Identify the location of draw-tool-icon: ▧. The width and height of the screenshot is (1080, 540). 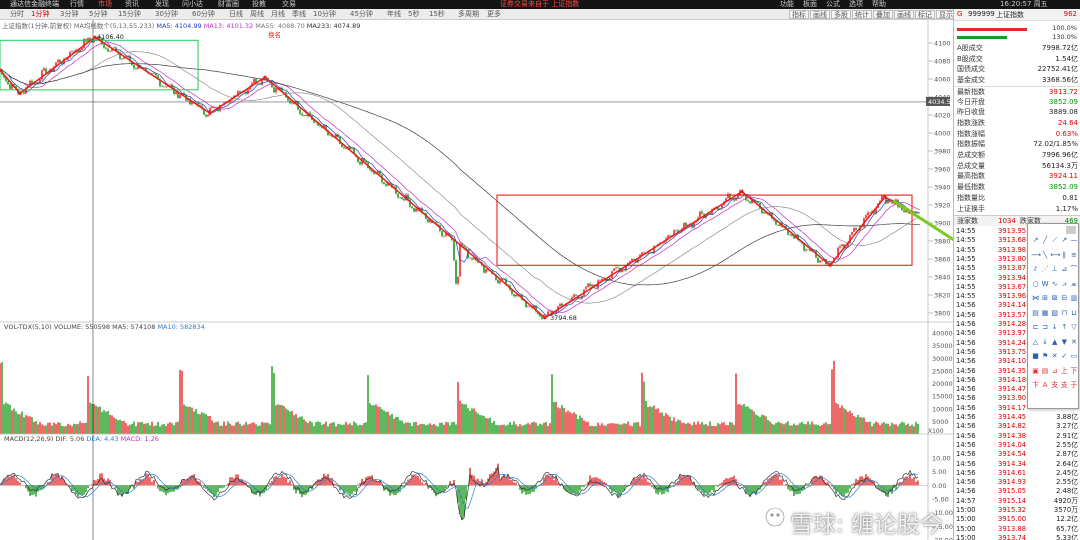
(1054, 313).